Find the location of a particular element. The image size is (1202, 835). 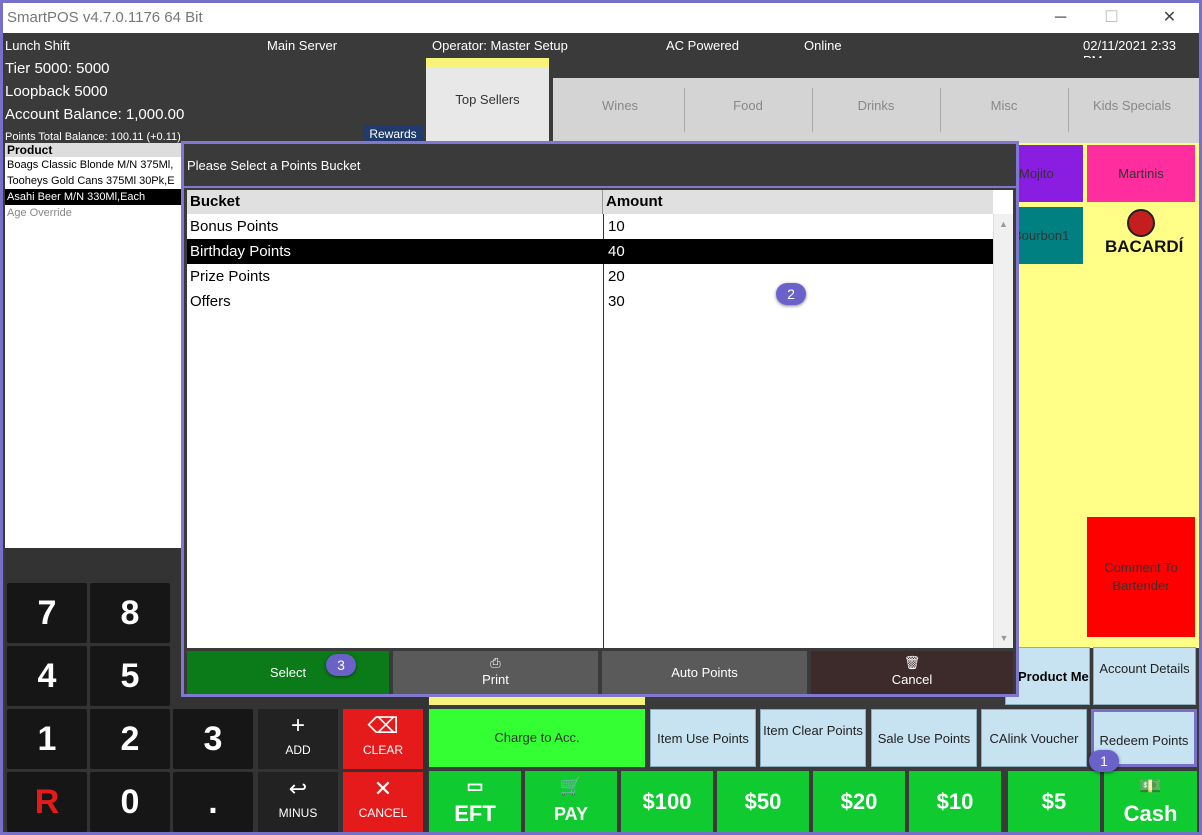

minus-button: ↩ MINUS is located at coordinates (298, 802).